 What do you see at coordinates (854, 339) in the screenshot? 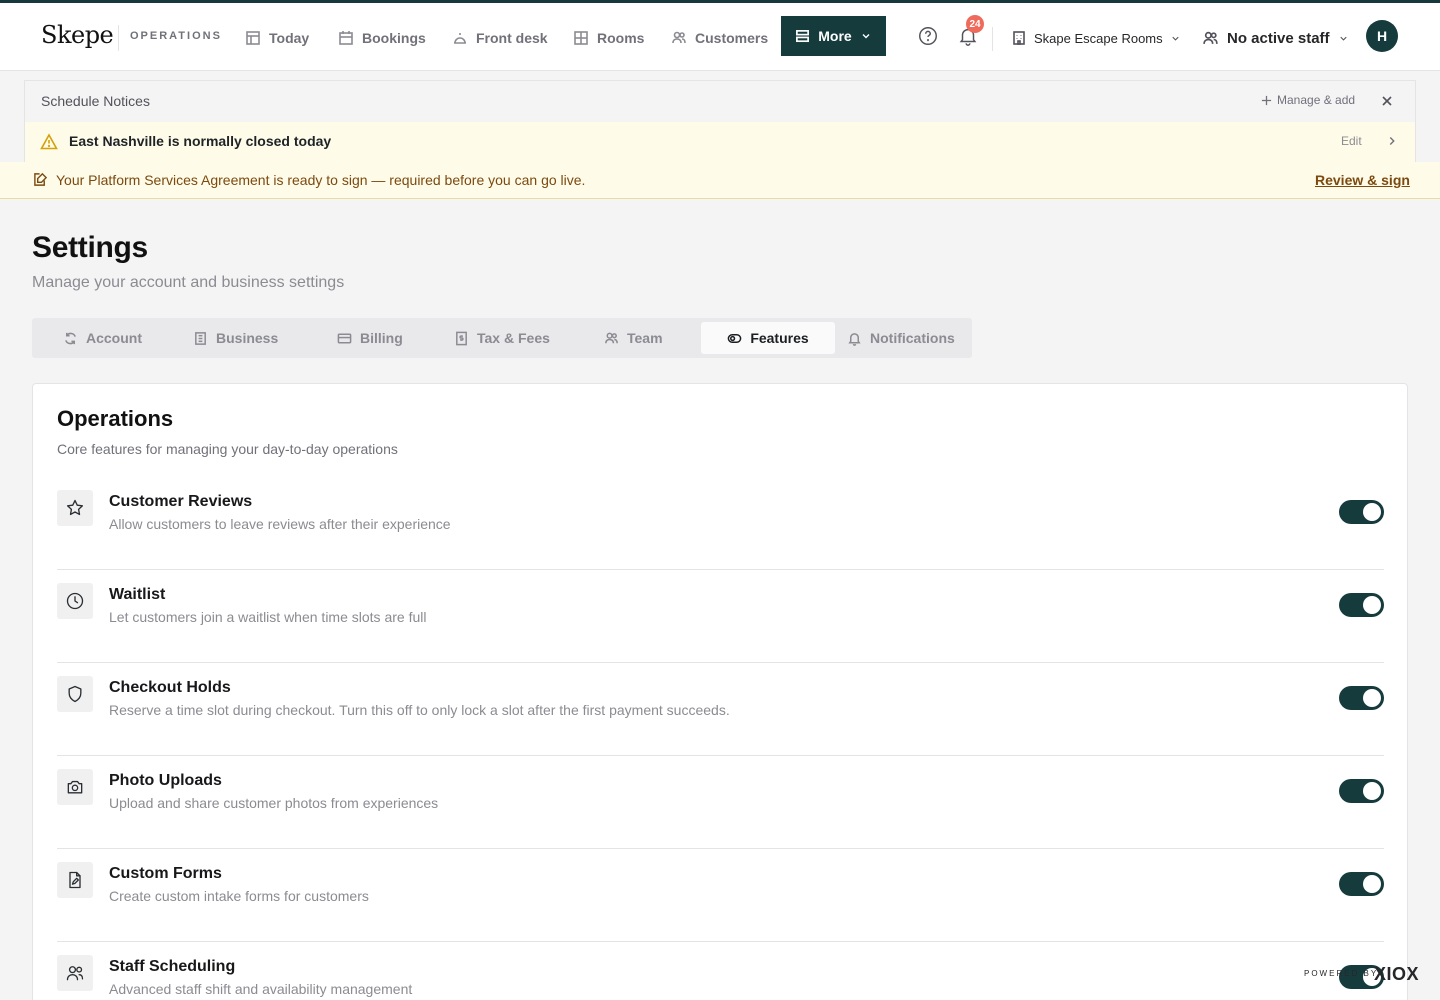
I see `bell-icon` at bounding box center [854, 339].